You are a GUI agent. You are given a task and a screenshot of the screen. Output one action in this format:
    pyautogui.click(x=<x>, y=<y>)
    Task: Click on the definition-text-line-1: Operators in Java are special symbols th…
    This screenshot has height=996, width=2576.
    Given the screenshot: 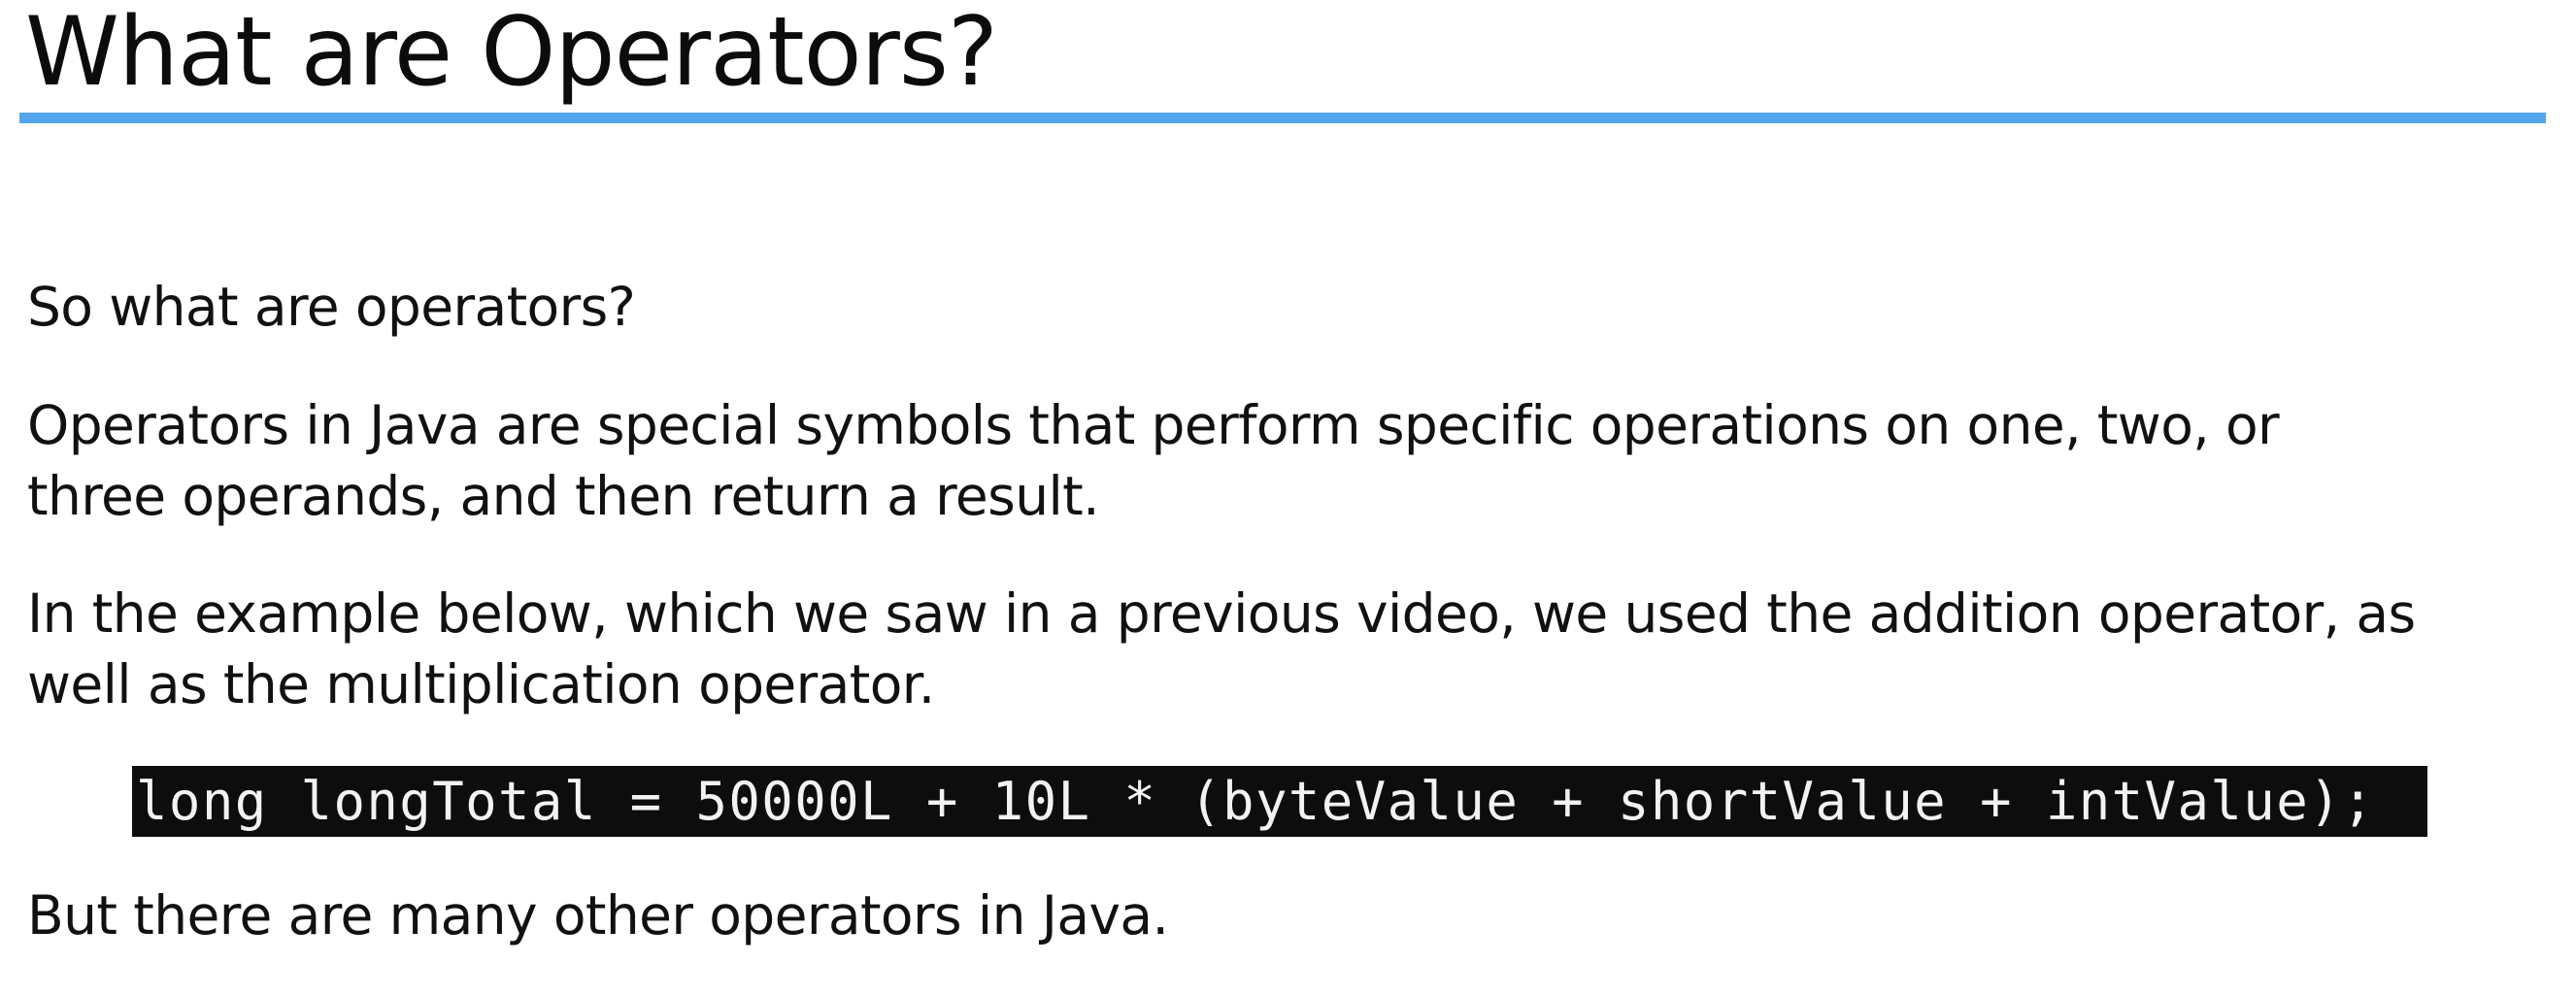 What is the action you would take?
    pyautogui.click(x=1154, y=425)
    